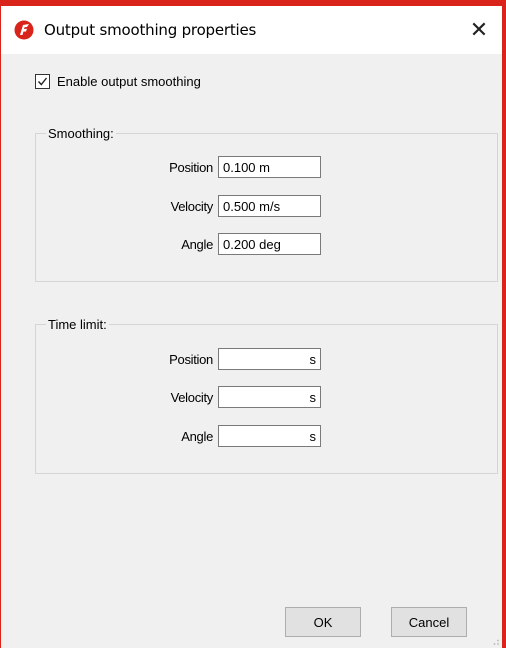 Image resolution: width=506 pixels, height=648 pixels. I want to click on time-limit-velocity-row: Velocity s, so click(226, 397).